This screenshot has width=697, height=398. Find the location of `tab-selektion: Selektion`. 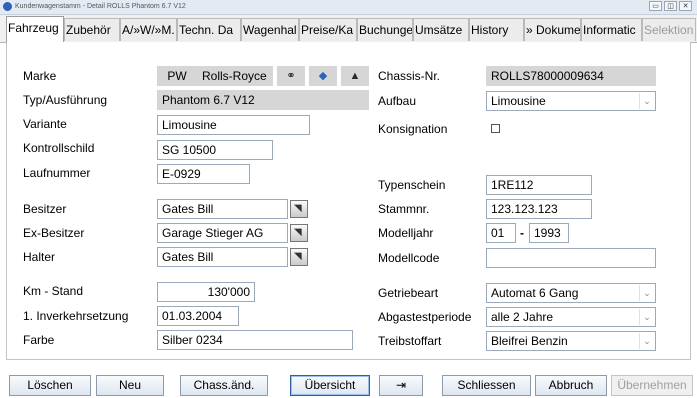

tab-selektion: Selektion is located at coordinates (669, 29).